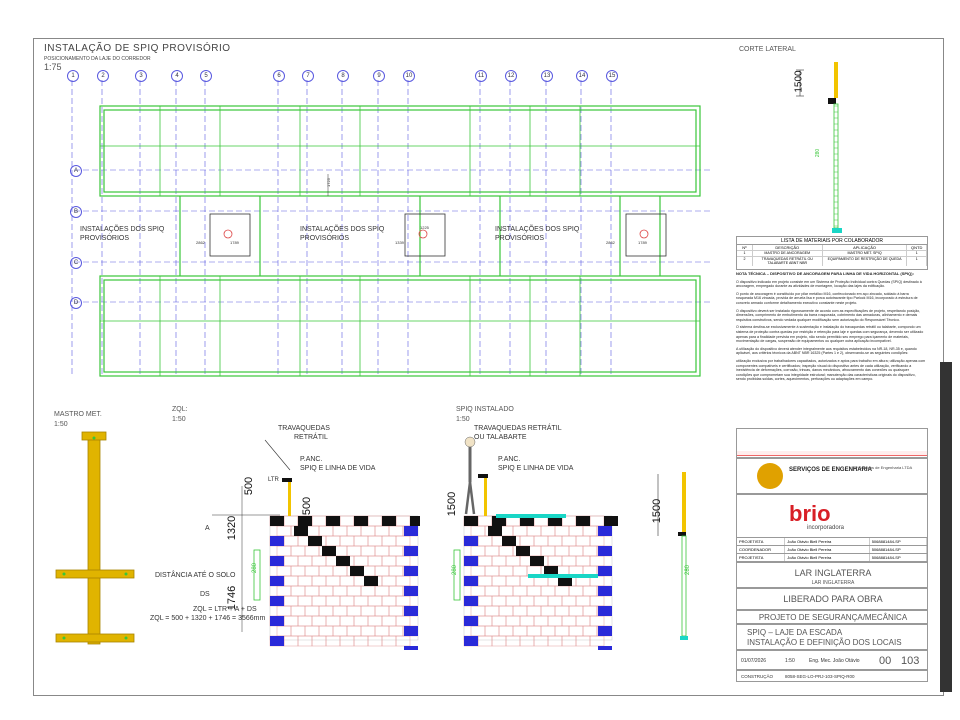 This screenshot has height=720, width=960. What do you see at coordinates (824, 642) in the screenshot?
I see `drawing-title-2: INSTALAÇÃO E DEFINIÇÃO DOS LOCAIS` at bounding box center [824, 642].